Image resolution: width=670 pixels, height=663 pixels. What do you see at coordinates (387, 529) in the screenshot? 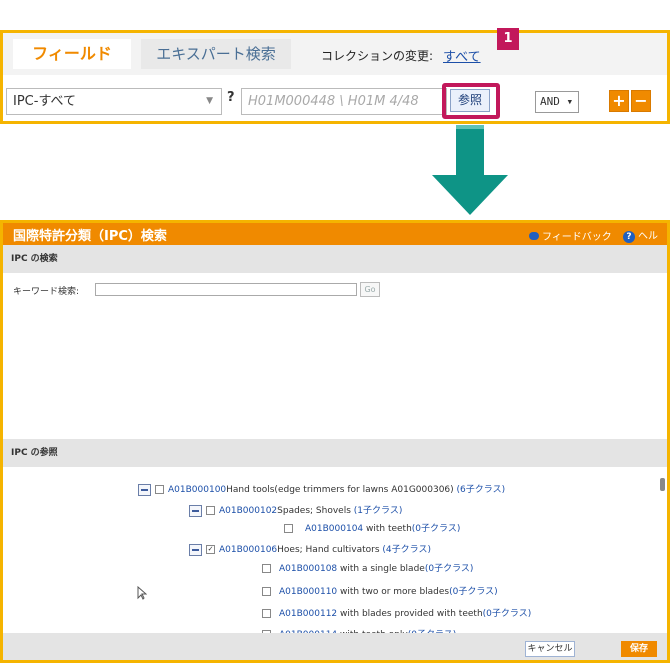
I see `tree-text: with teeth` at bounding box center [387, 529].